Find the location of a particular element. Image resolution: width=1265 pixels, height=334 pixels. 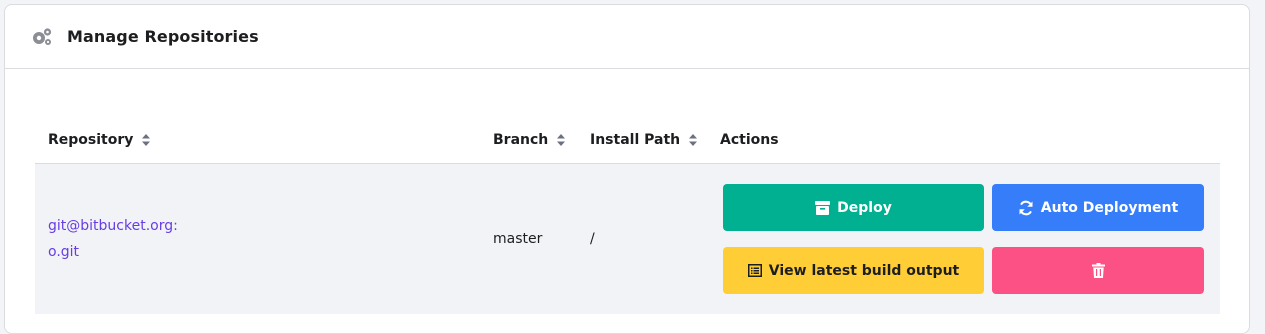

list-icon is located at coordinates (754, 270).